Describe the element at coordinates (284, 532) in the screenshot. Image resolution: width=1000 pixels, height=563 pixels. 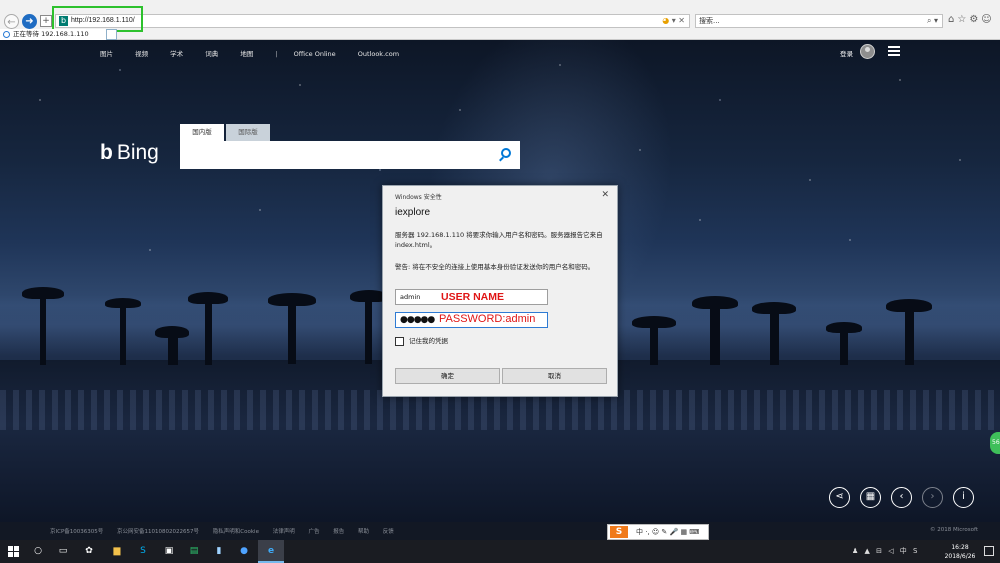
I see `footer-link: 法律声明` at that location.